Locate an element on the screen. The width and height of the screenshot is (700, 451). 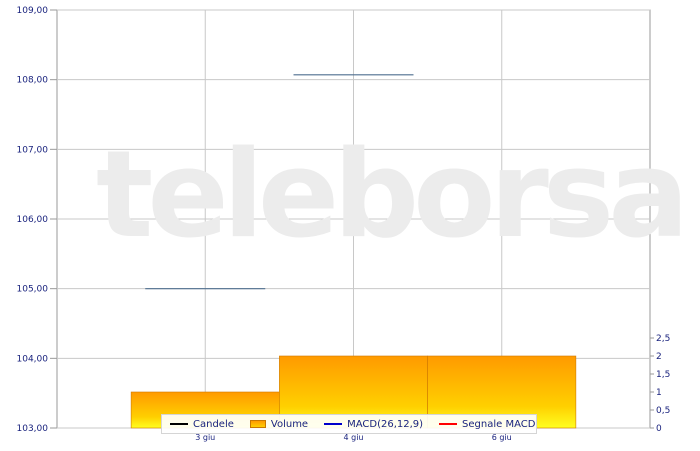
price-tick-label: 108,00 is located at coordinates (33, 81).